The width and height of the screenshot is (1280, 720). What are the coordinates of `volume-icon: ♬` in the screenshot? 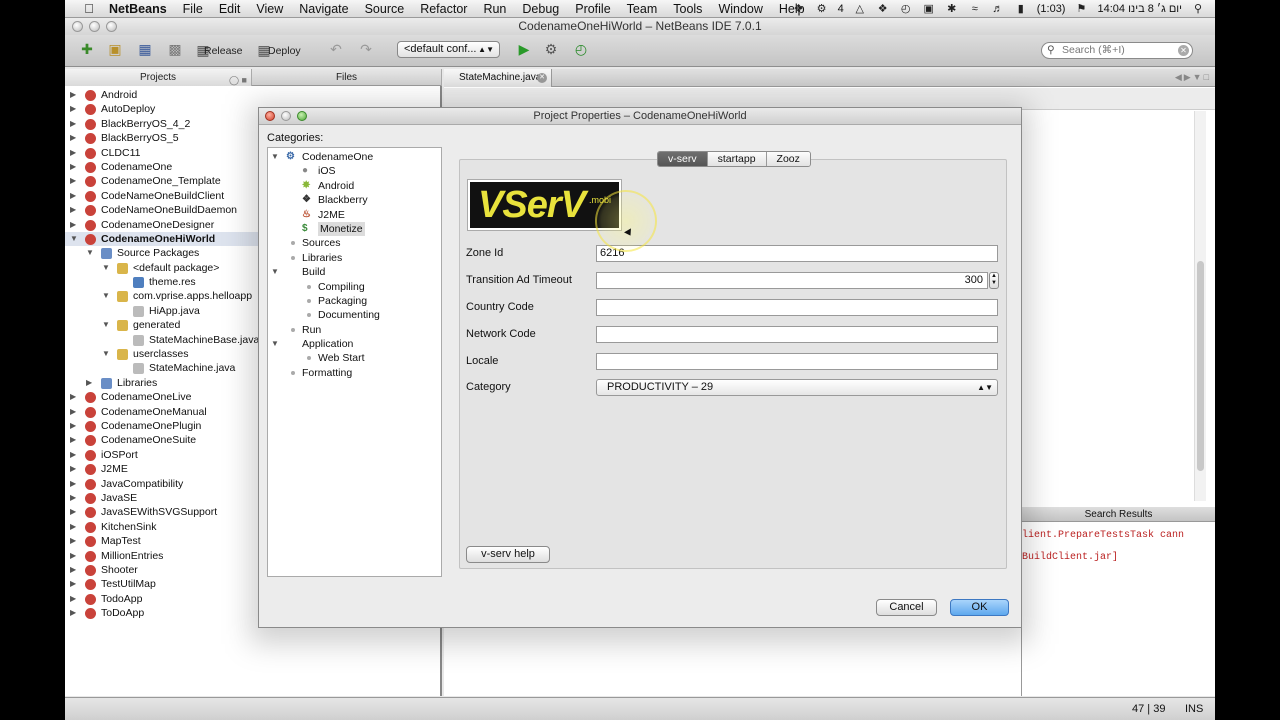 It's located at (998, 9).